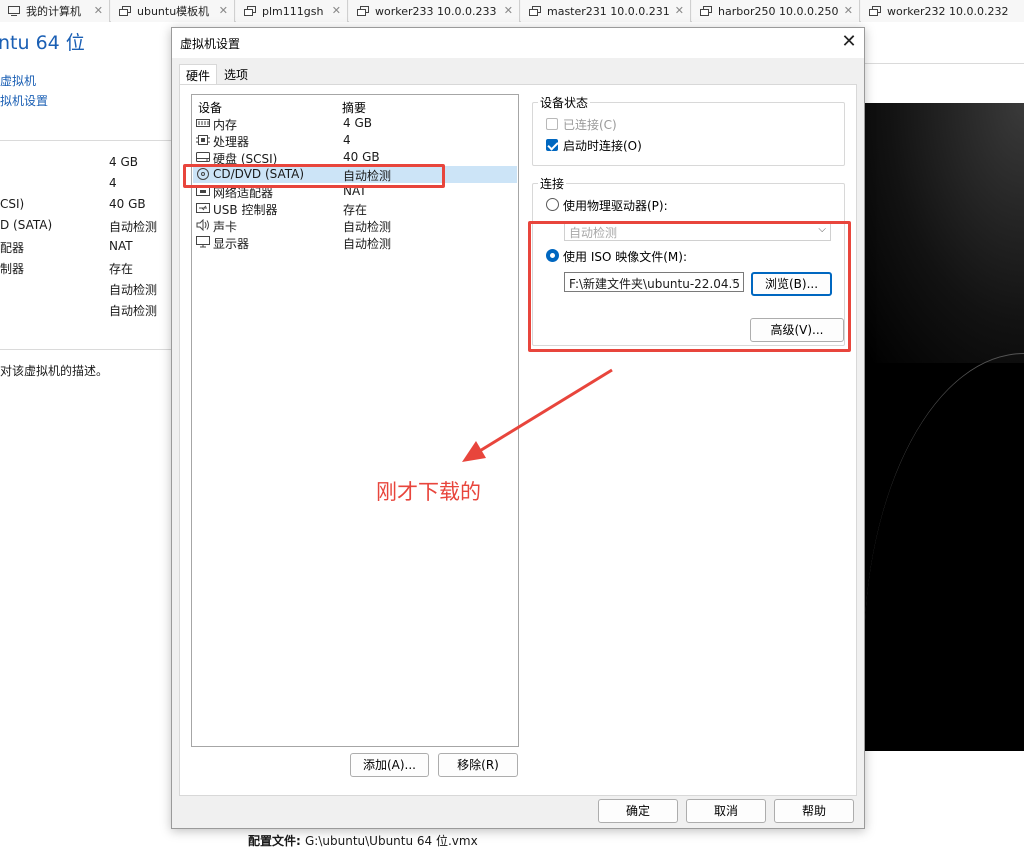  What do you see at coordinates (54, 370) in the screenshot?
I see `vm-description: 对该虚拟机的描述。` at bounding box center [54, 370].